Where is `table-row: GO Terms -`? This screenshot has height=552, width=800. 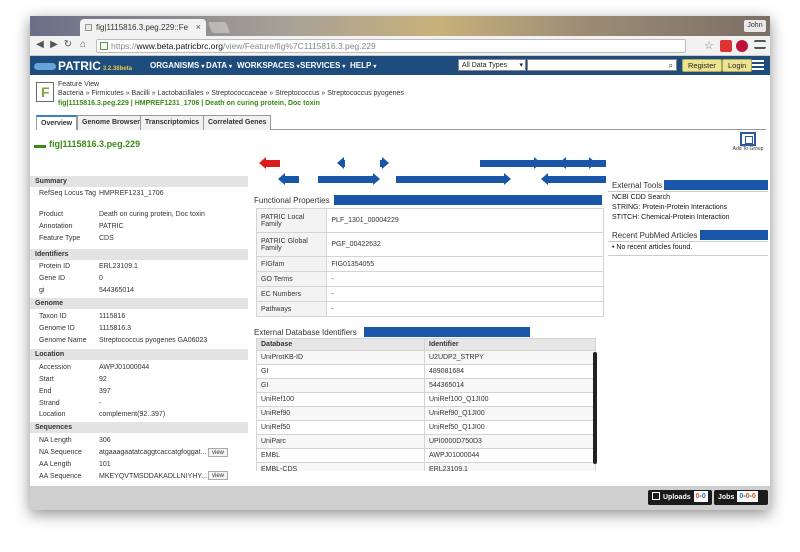 table-row: GO Terms - is located at coordinates (429, 279).